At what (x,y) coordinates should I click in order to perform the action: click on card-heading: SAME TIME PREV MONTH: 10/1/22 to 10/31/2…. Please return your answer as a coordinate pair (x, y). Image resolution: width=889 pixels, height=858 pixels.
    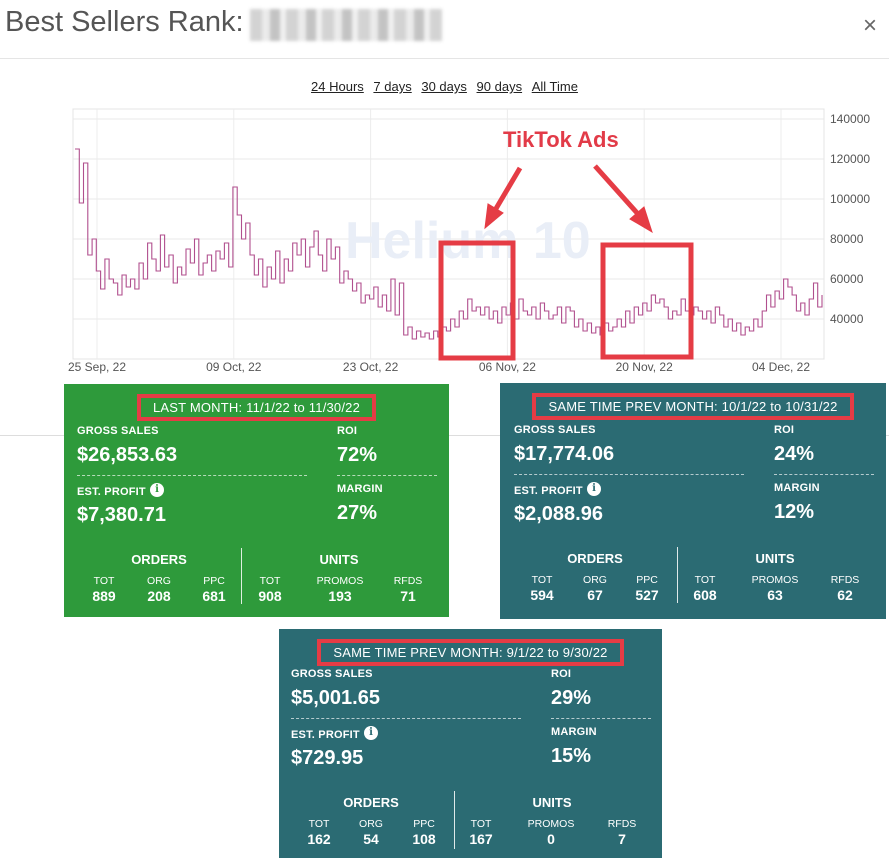
    Looking at the image, I should click on (693, 406).